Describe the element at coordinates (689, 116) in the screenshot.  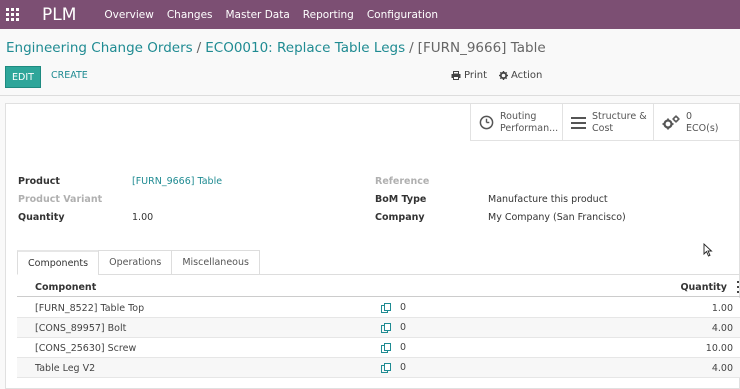
I see `eco-count: 0` at that location.